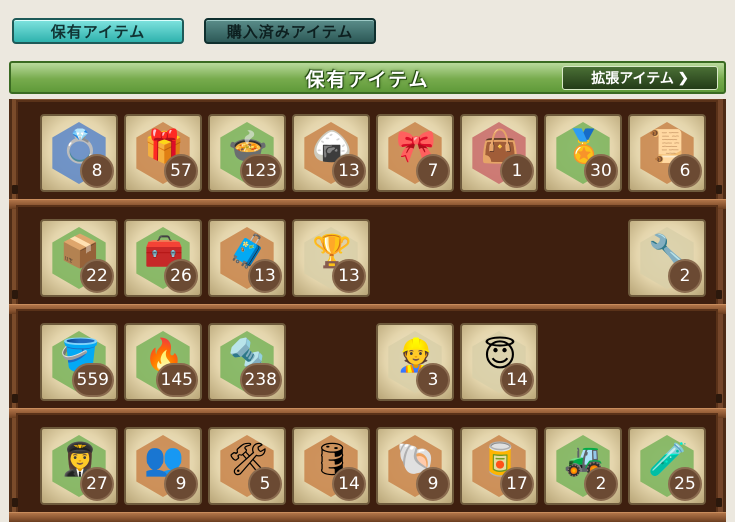  What do you see at coordinates (415, 153) in the screenshot?
I see `item-slot: 🎀 7` at bounding box center [415, 153].